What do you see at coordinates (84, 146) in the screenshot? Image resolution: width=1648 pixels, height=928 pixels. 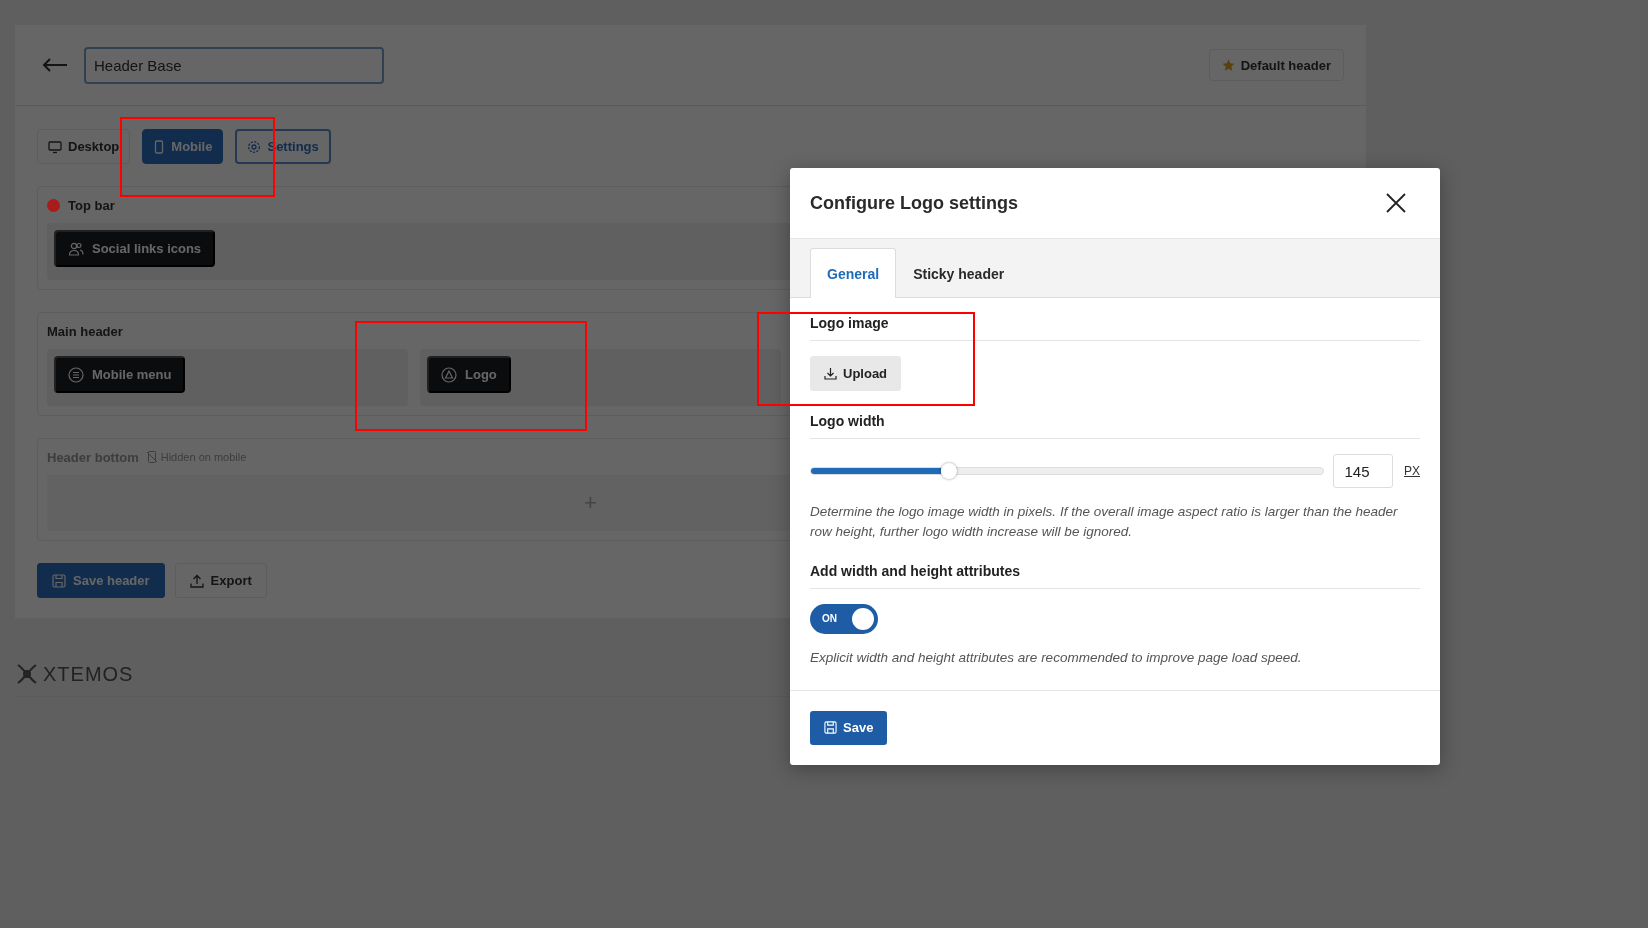 I see `view-tab: Desktop` at bounding box center [84, 146].